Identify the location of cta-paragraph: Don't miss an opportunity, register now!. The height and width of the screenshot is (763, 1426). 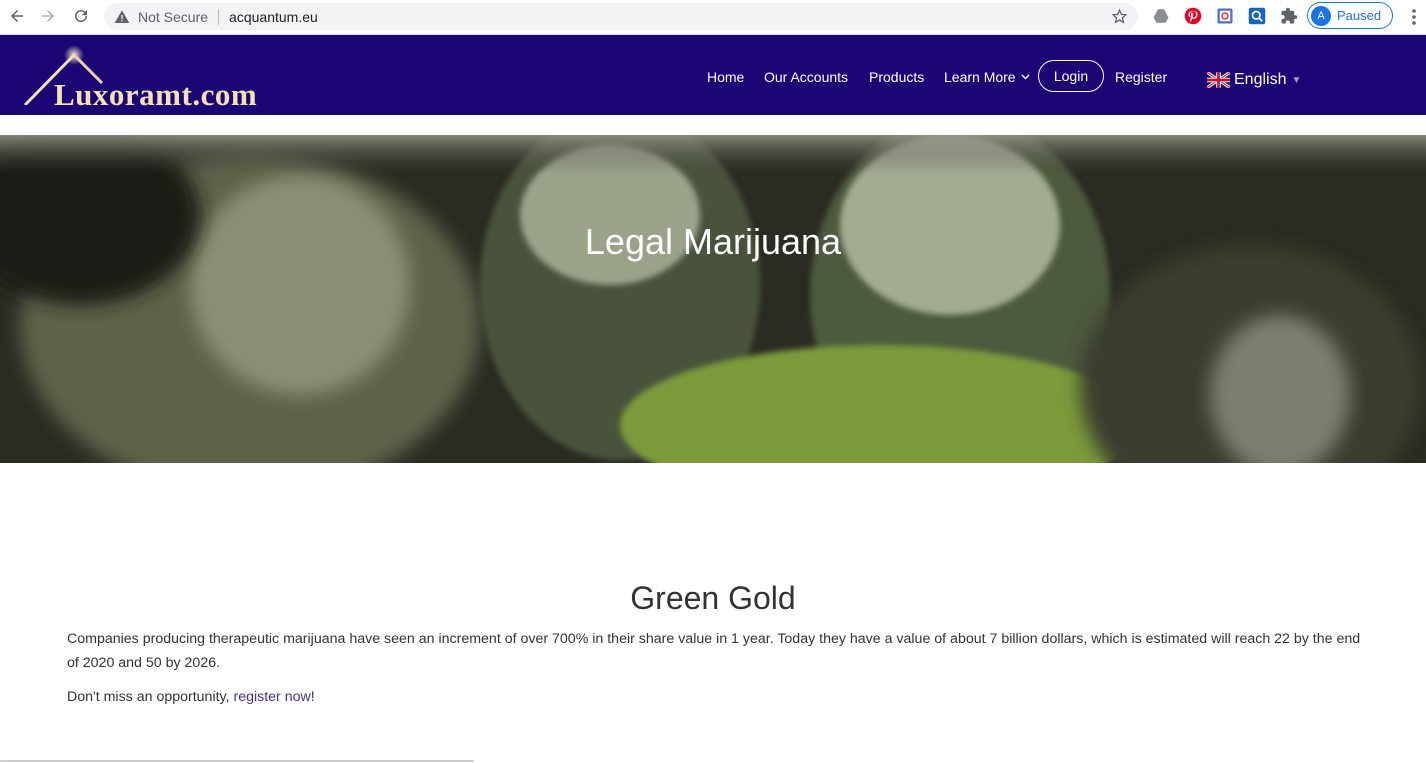
(191, 697).